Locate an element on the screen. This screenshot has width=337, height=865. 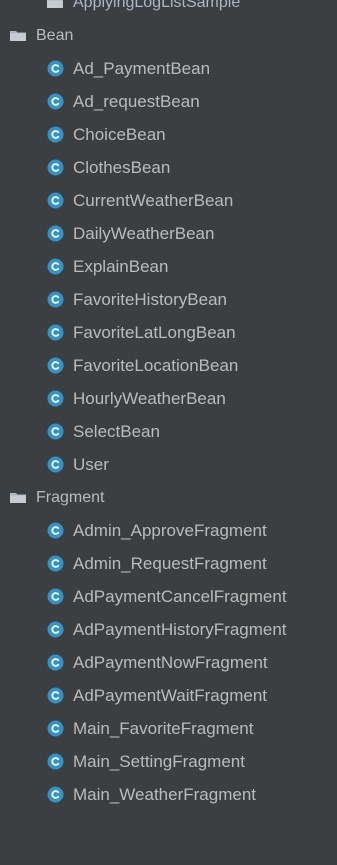
class-label: Main_WeatherFragment is located at coordinates (164, 794).